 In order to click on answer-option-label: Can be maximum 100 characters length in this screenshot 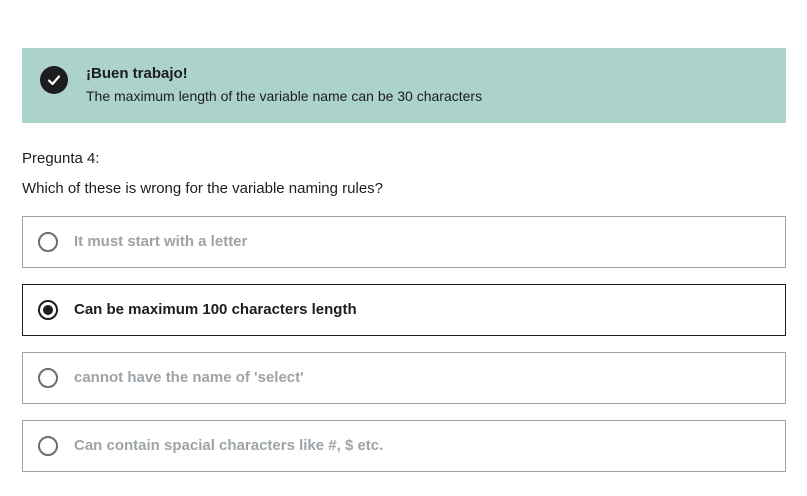, I will do `click(215, 309)`.